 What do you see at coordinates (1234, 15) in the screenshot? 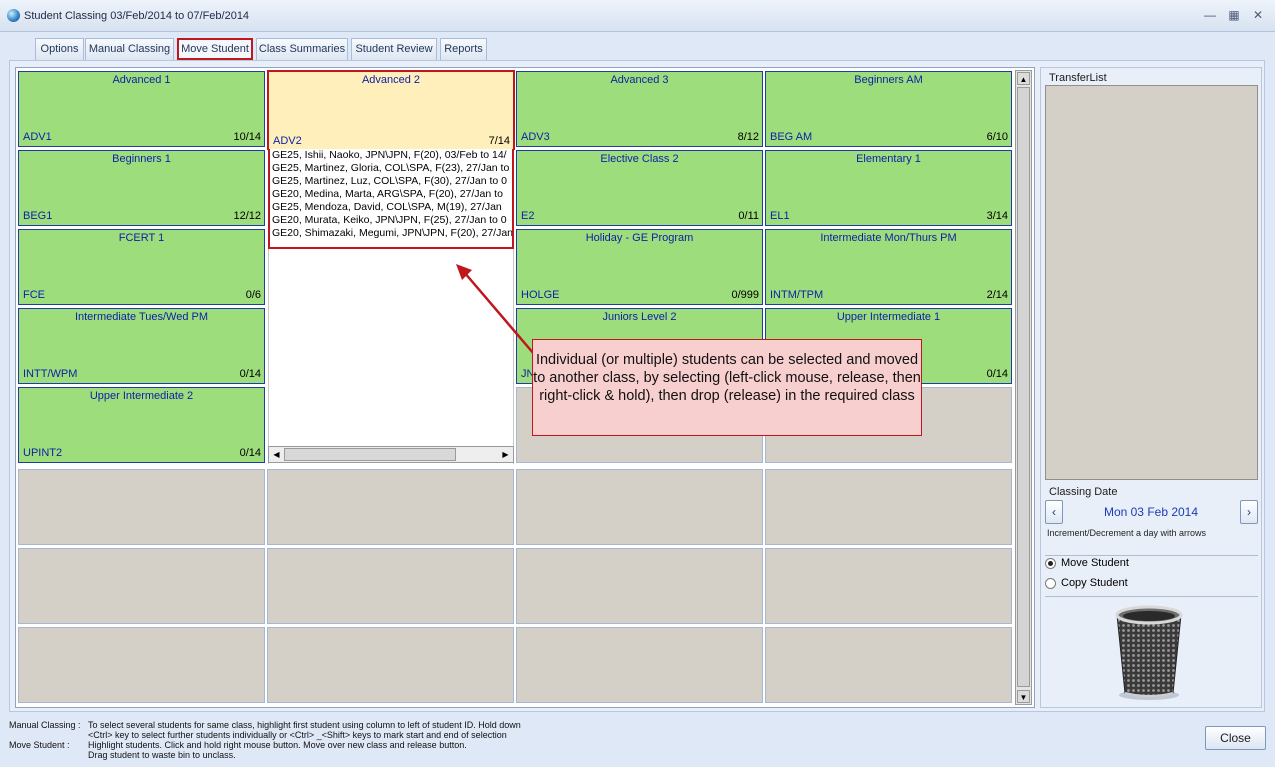
I see `maximize-icon: ▦` at bounding box center [1234, 15].